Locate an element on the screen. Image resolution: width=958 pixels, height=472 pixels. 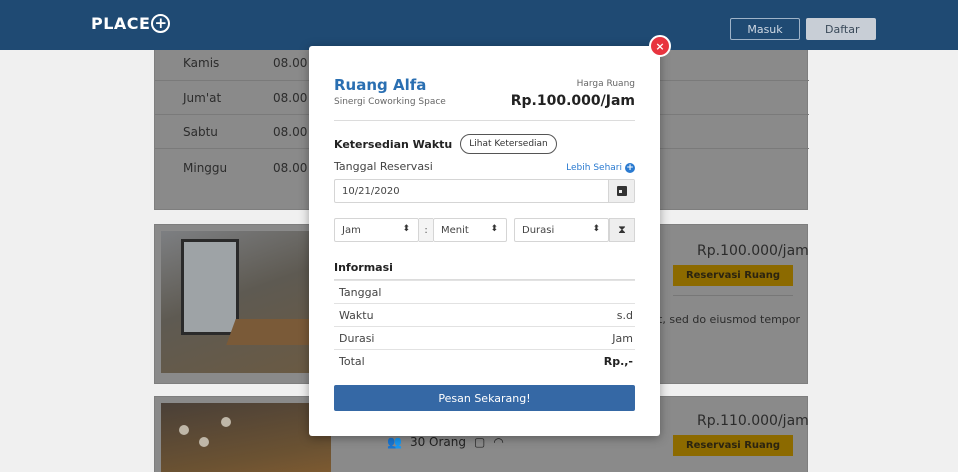
logo-text: PLACE is located at coordinates (121, 23).